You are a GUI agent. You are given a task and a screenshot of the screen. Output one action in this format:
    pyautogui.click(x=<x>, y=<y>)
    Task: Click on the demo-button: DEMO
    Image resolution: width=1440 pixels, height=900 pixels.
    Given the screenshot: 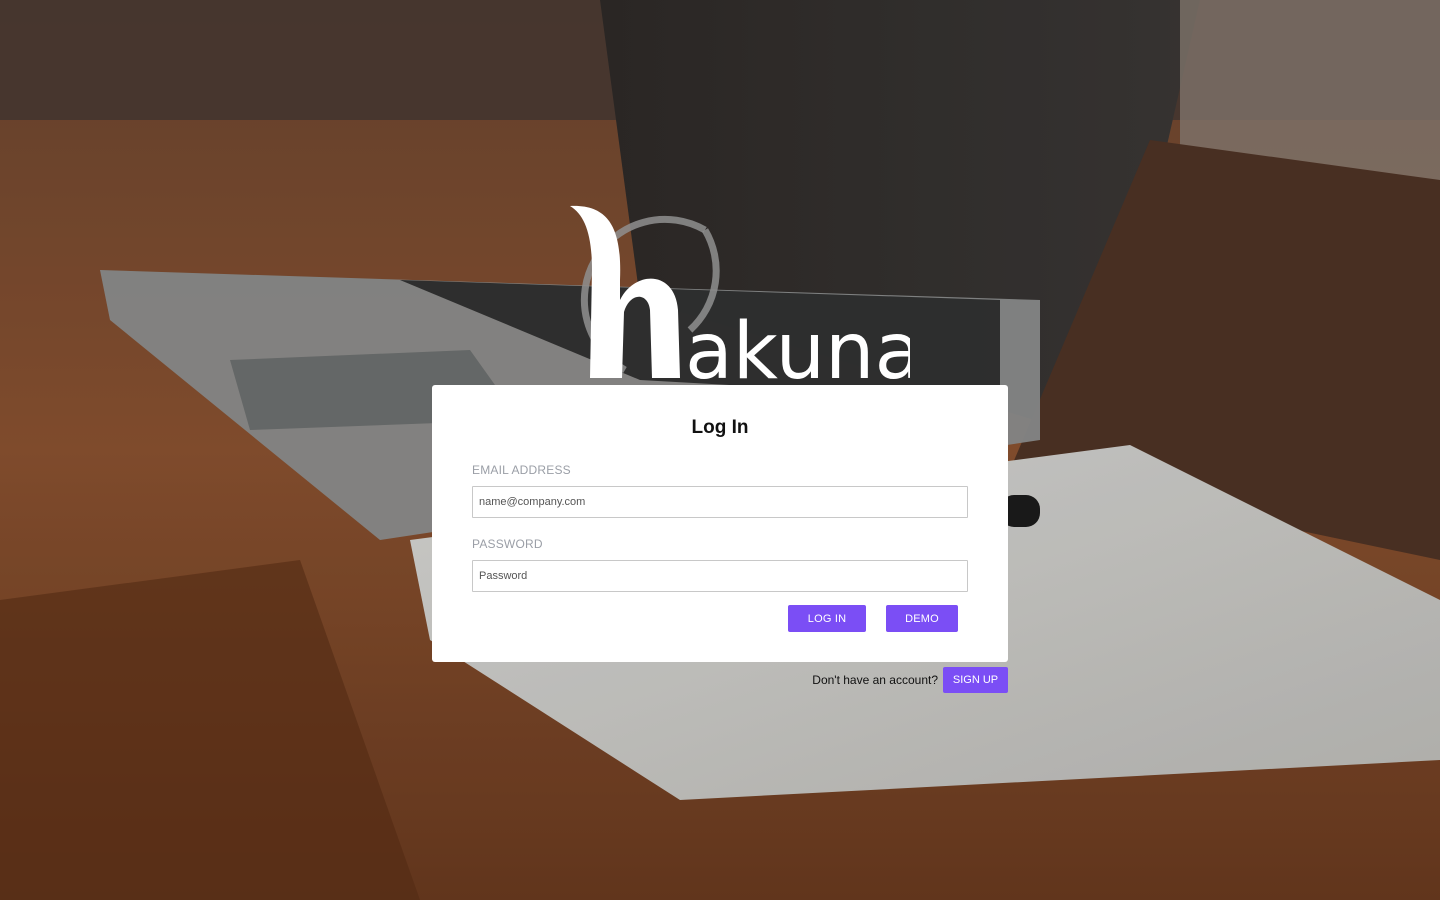 What is the action you would take?
    pyautogui.click(x=922, y=618)
    